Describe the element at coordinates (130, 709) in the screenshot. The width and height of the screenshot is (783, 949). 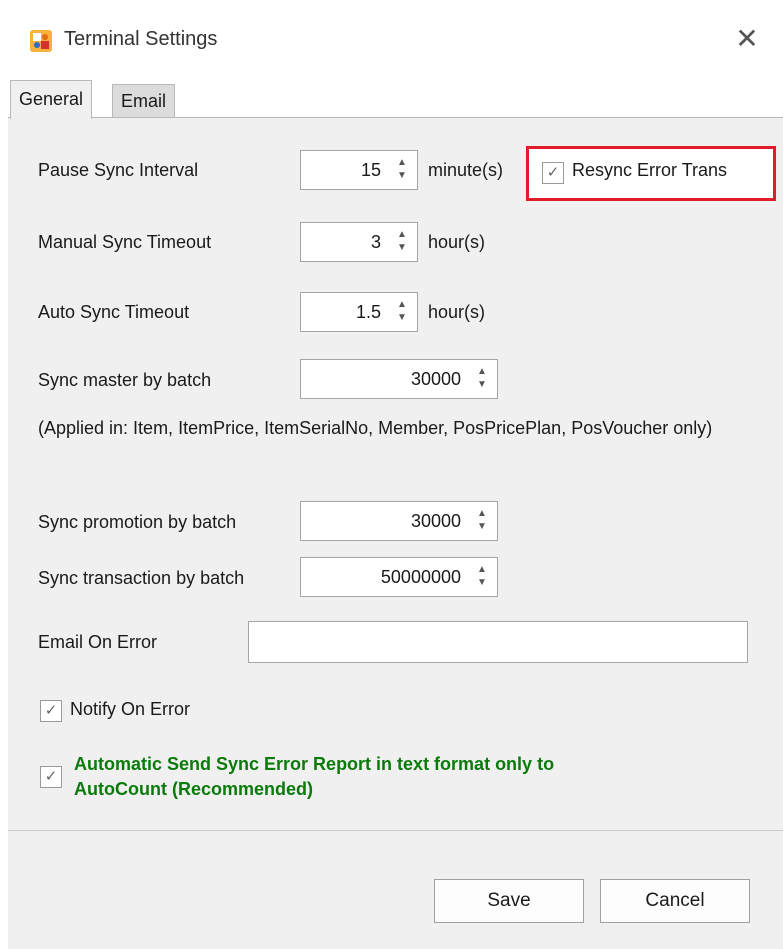
I see `notify-on-error-label: Notify On Error` at that location.